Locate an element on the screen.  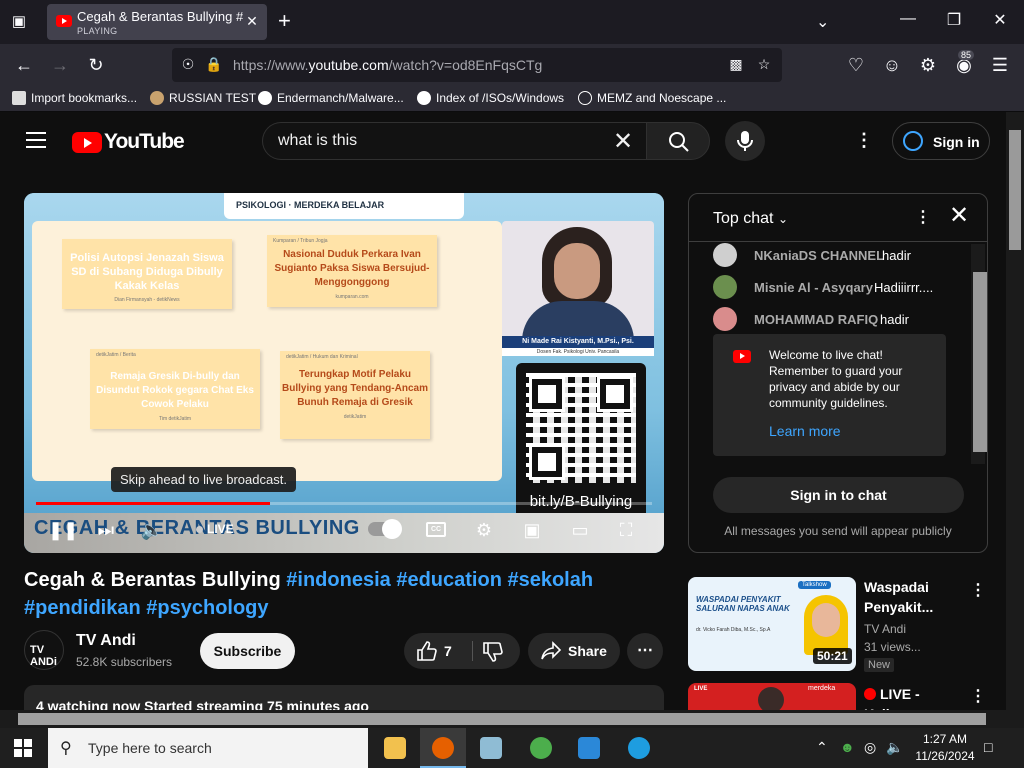
chat-scrollbar is located at coordinates (979, 354).